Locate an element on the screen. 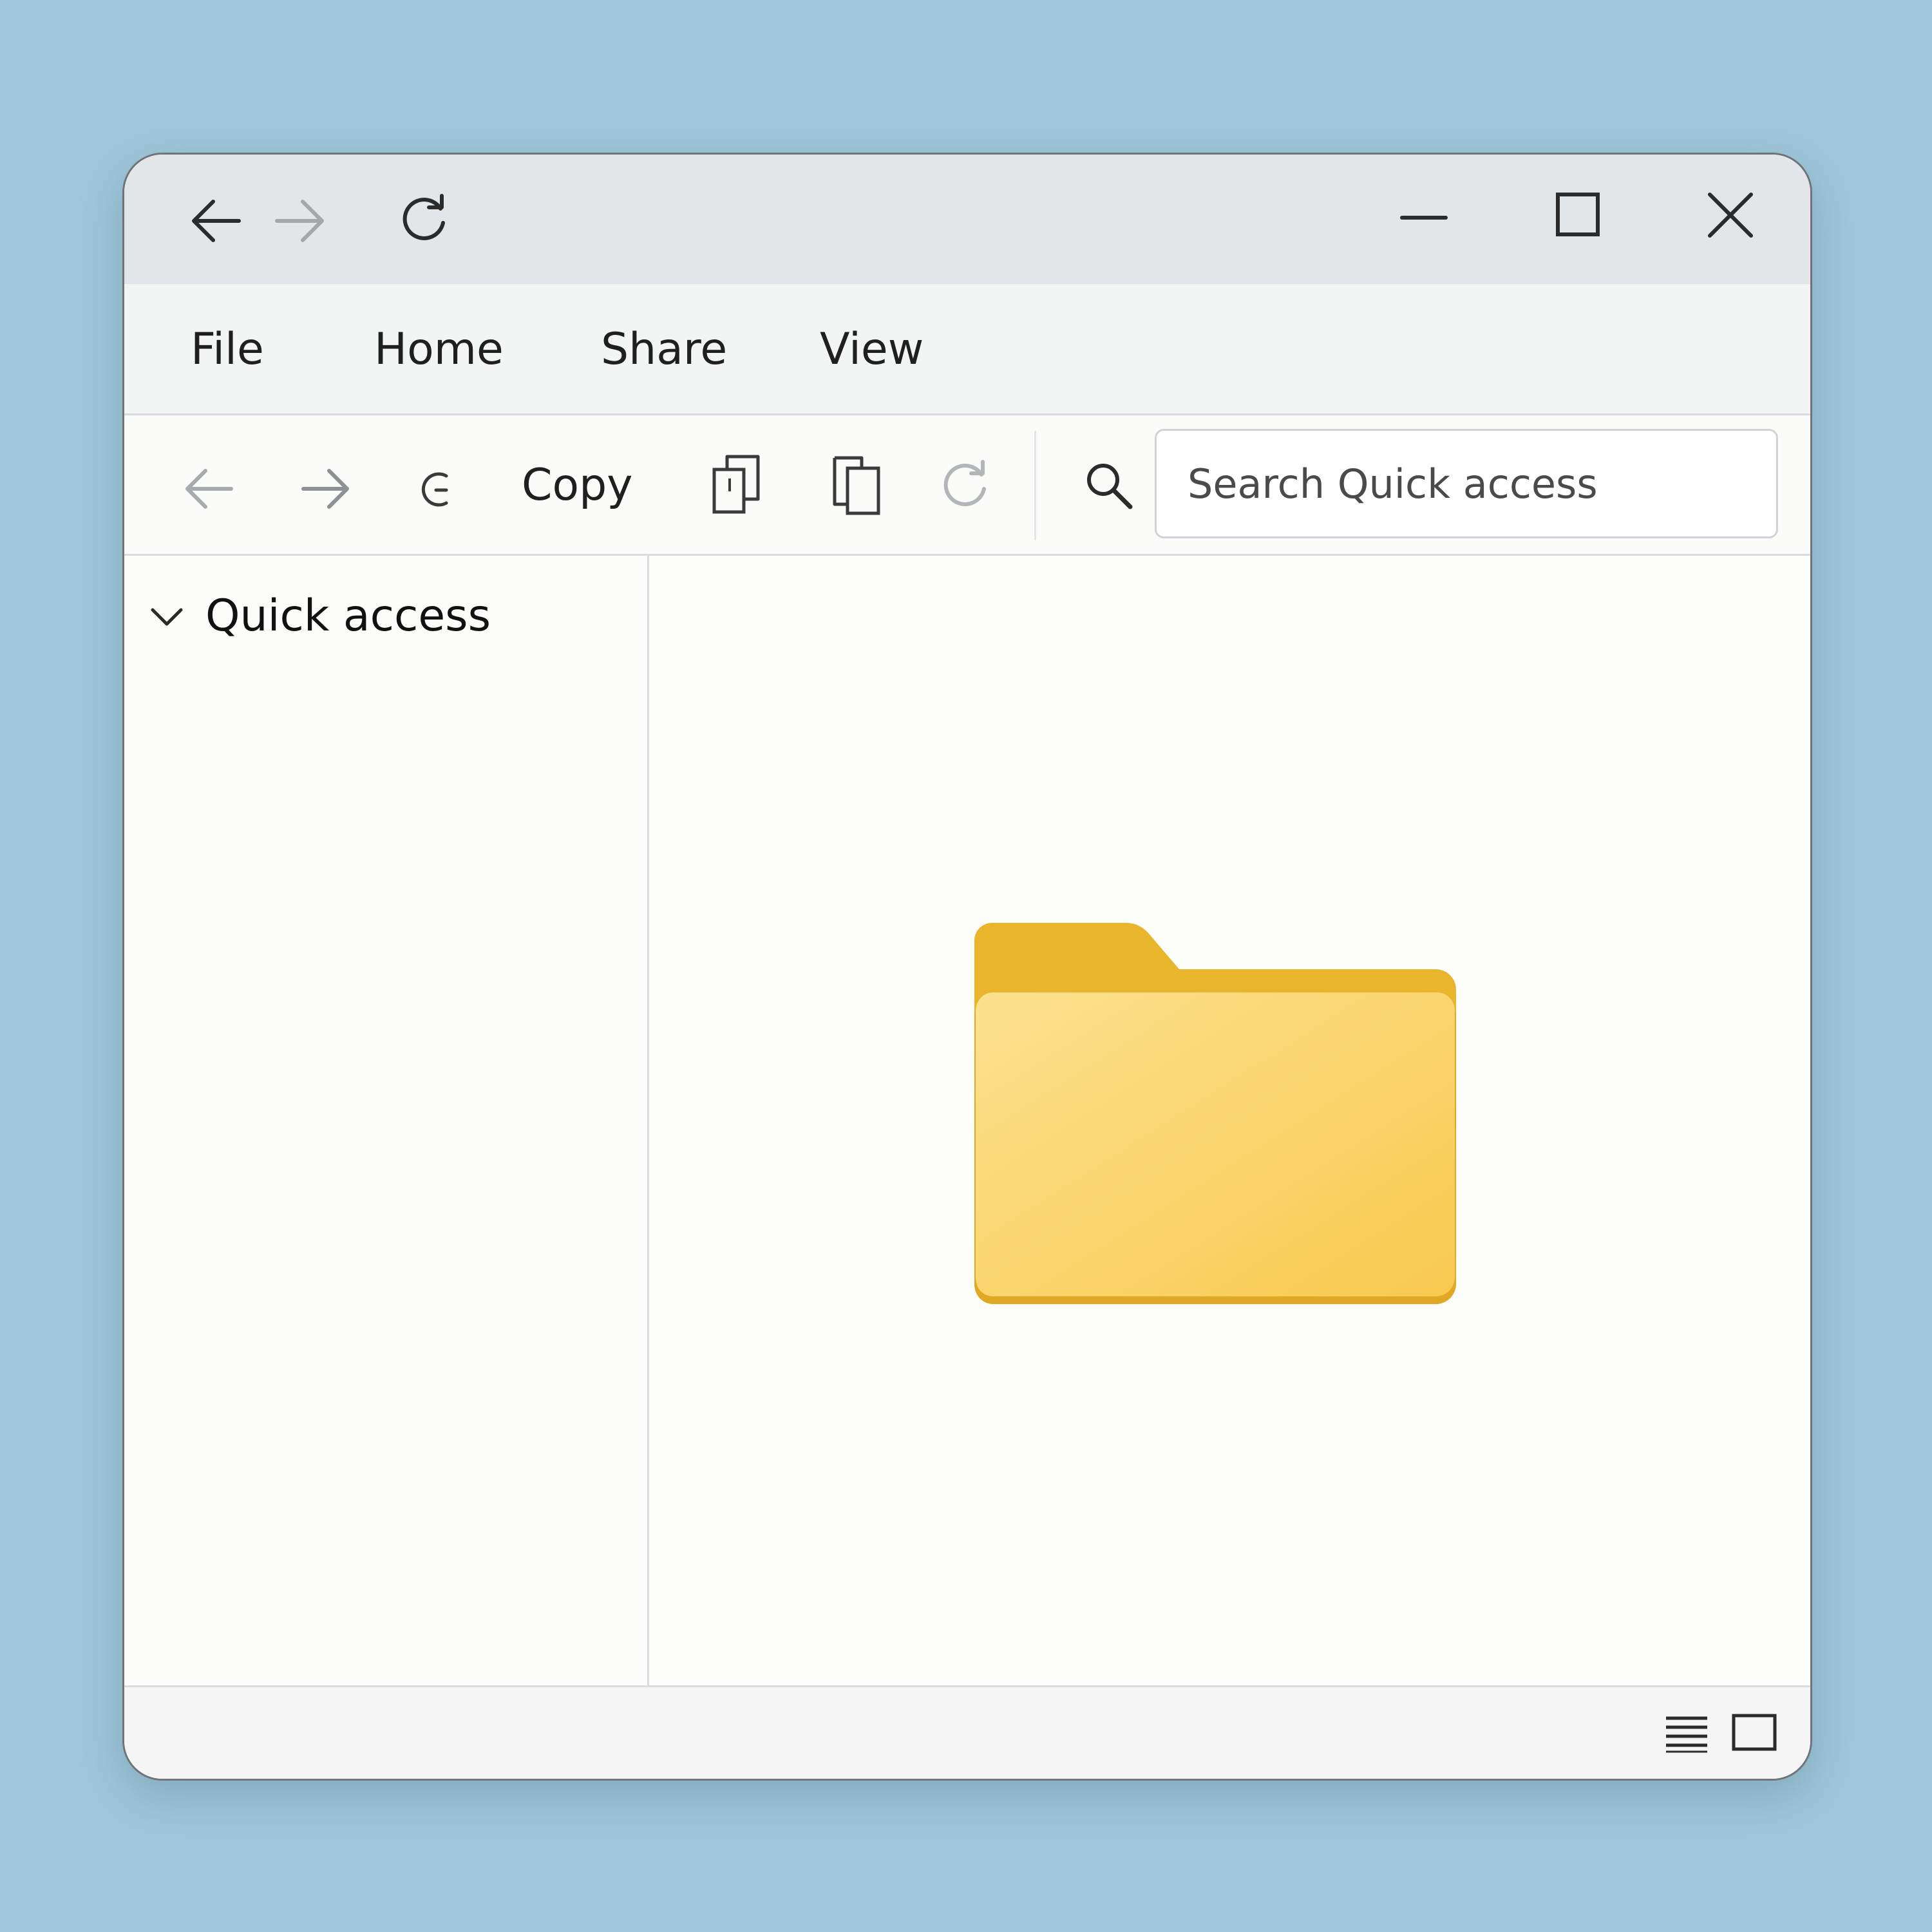 The image size is (1932, 1932). folder-icon is located at coordinates (1215, 1119).